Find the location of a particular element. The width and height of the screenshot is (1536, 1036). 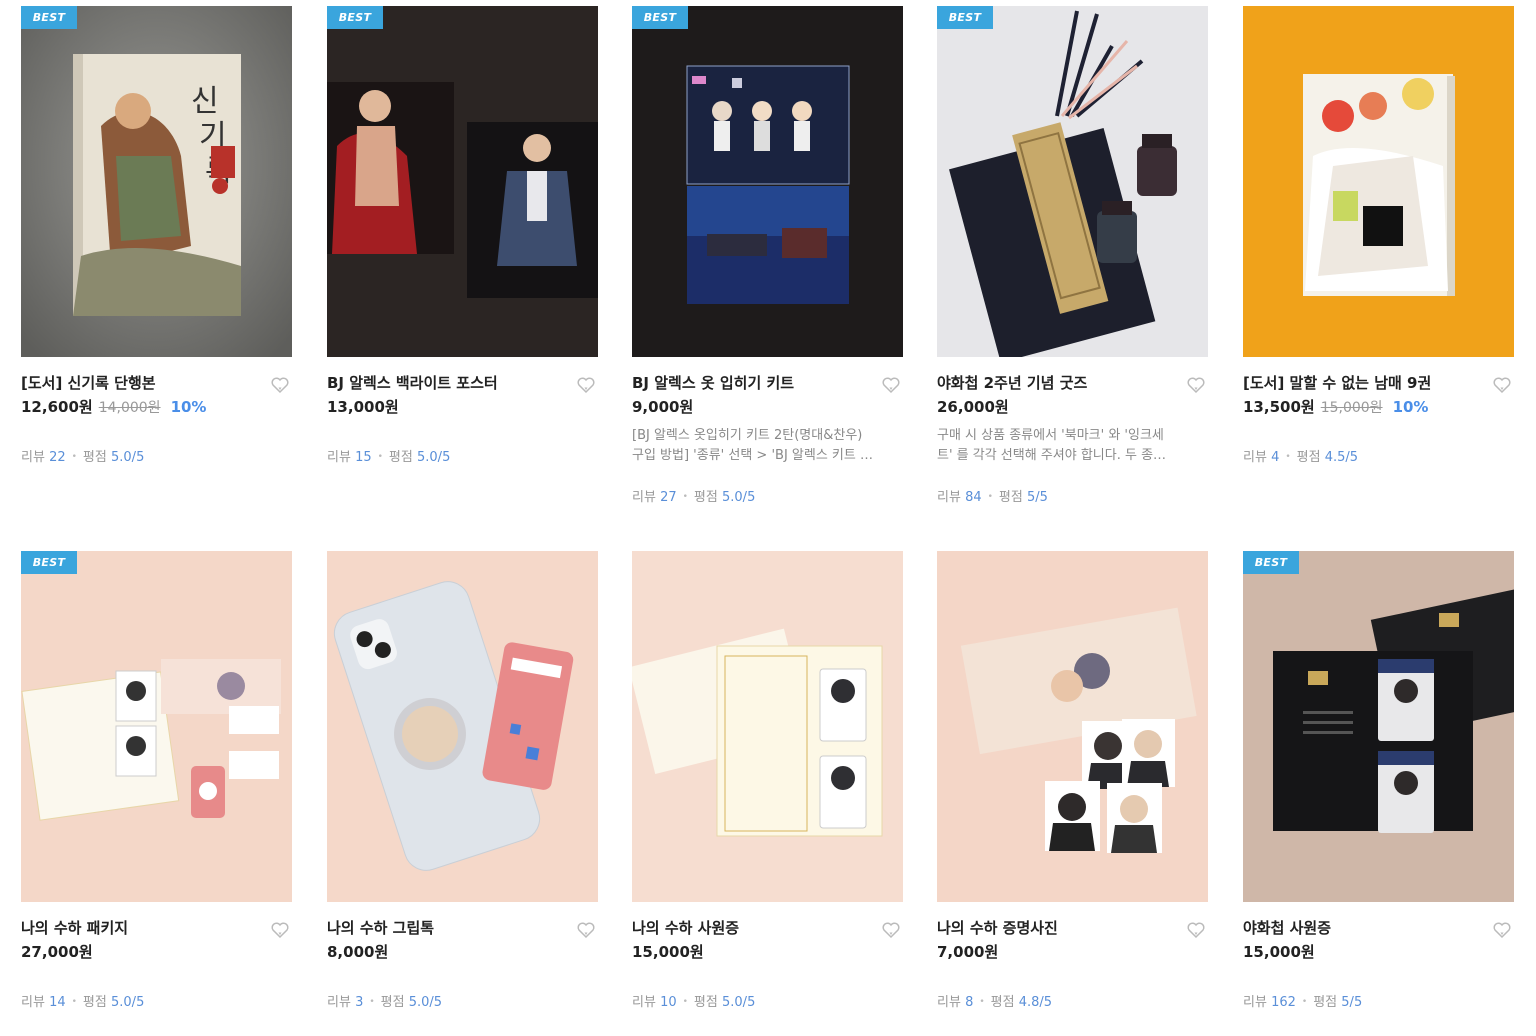

review-count: 84 is located at coordinates (973, 497).